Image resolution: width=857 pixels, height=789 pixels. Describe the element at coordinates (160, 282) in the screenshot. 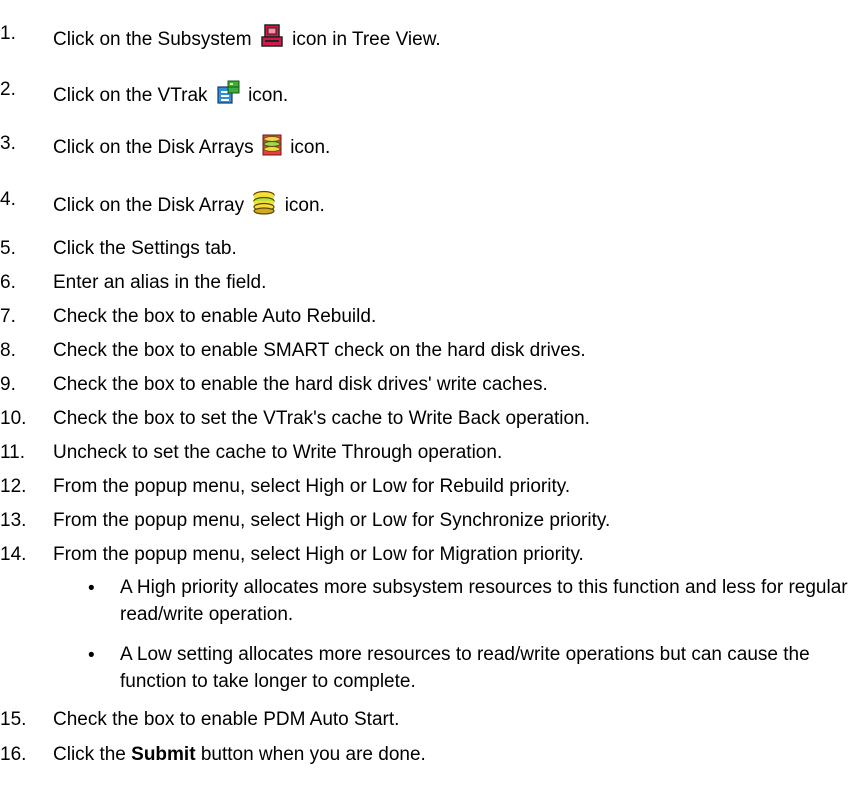

I see `step-text: Enter an alias in the field.` at that location.